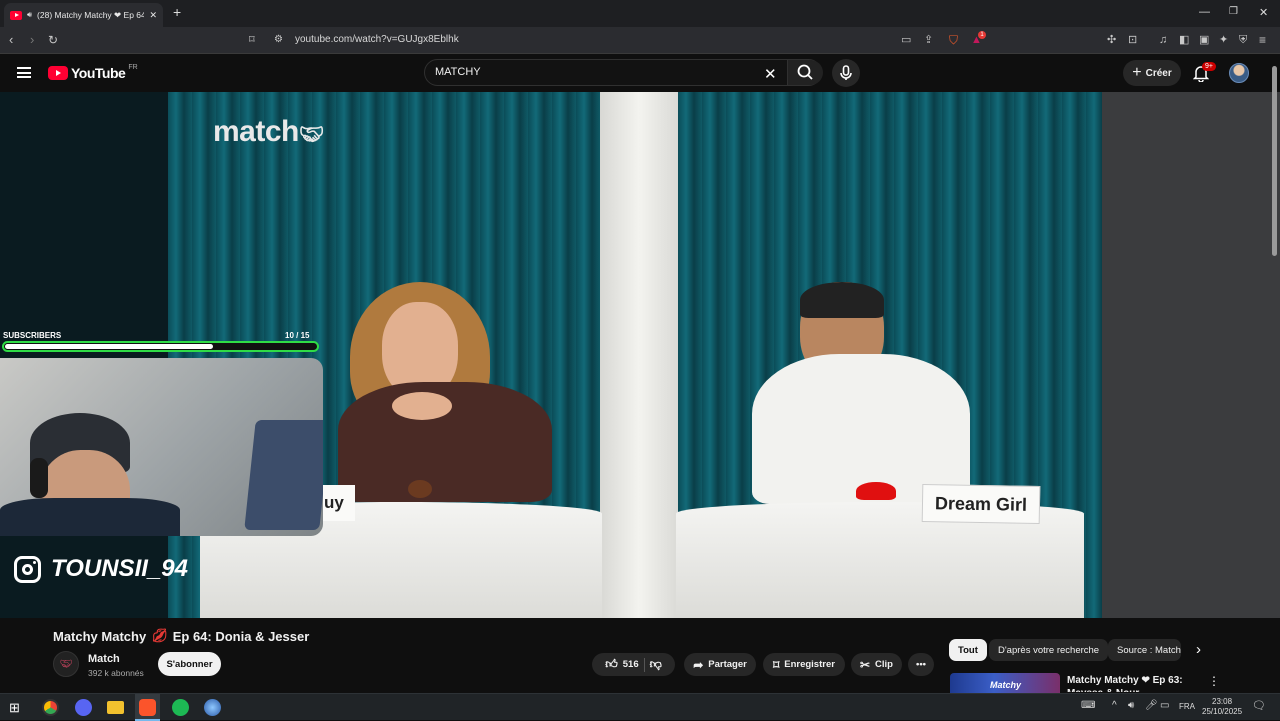 This screenshot has height=721, width=1280. I want to click on browser-menu-icon: ≡, so click(1262, 40).